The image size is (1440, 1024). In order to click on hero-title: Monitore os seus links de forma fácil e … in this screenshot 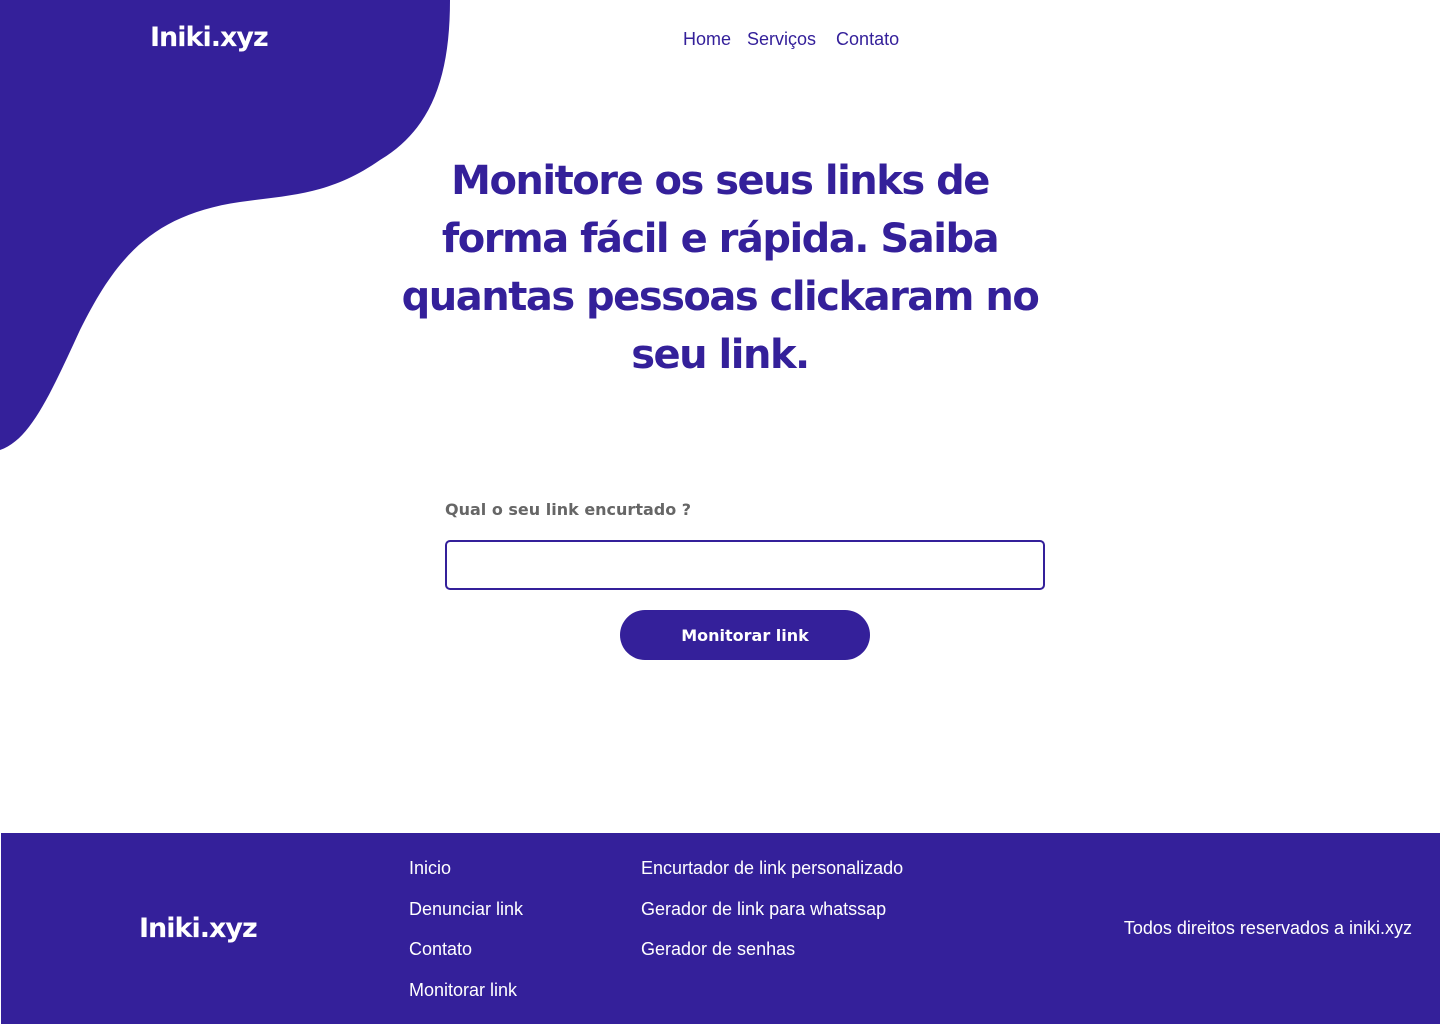, I will do `click(720, 268)`.